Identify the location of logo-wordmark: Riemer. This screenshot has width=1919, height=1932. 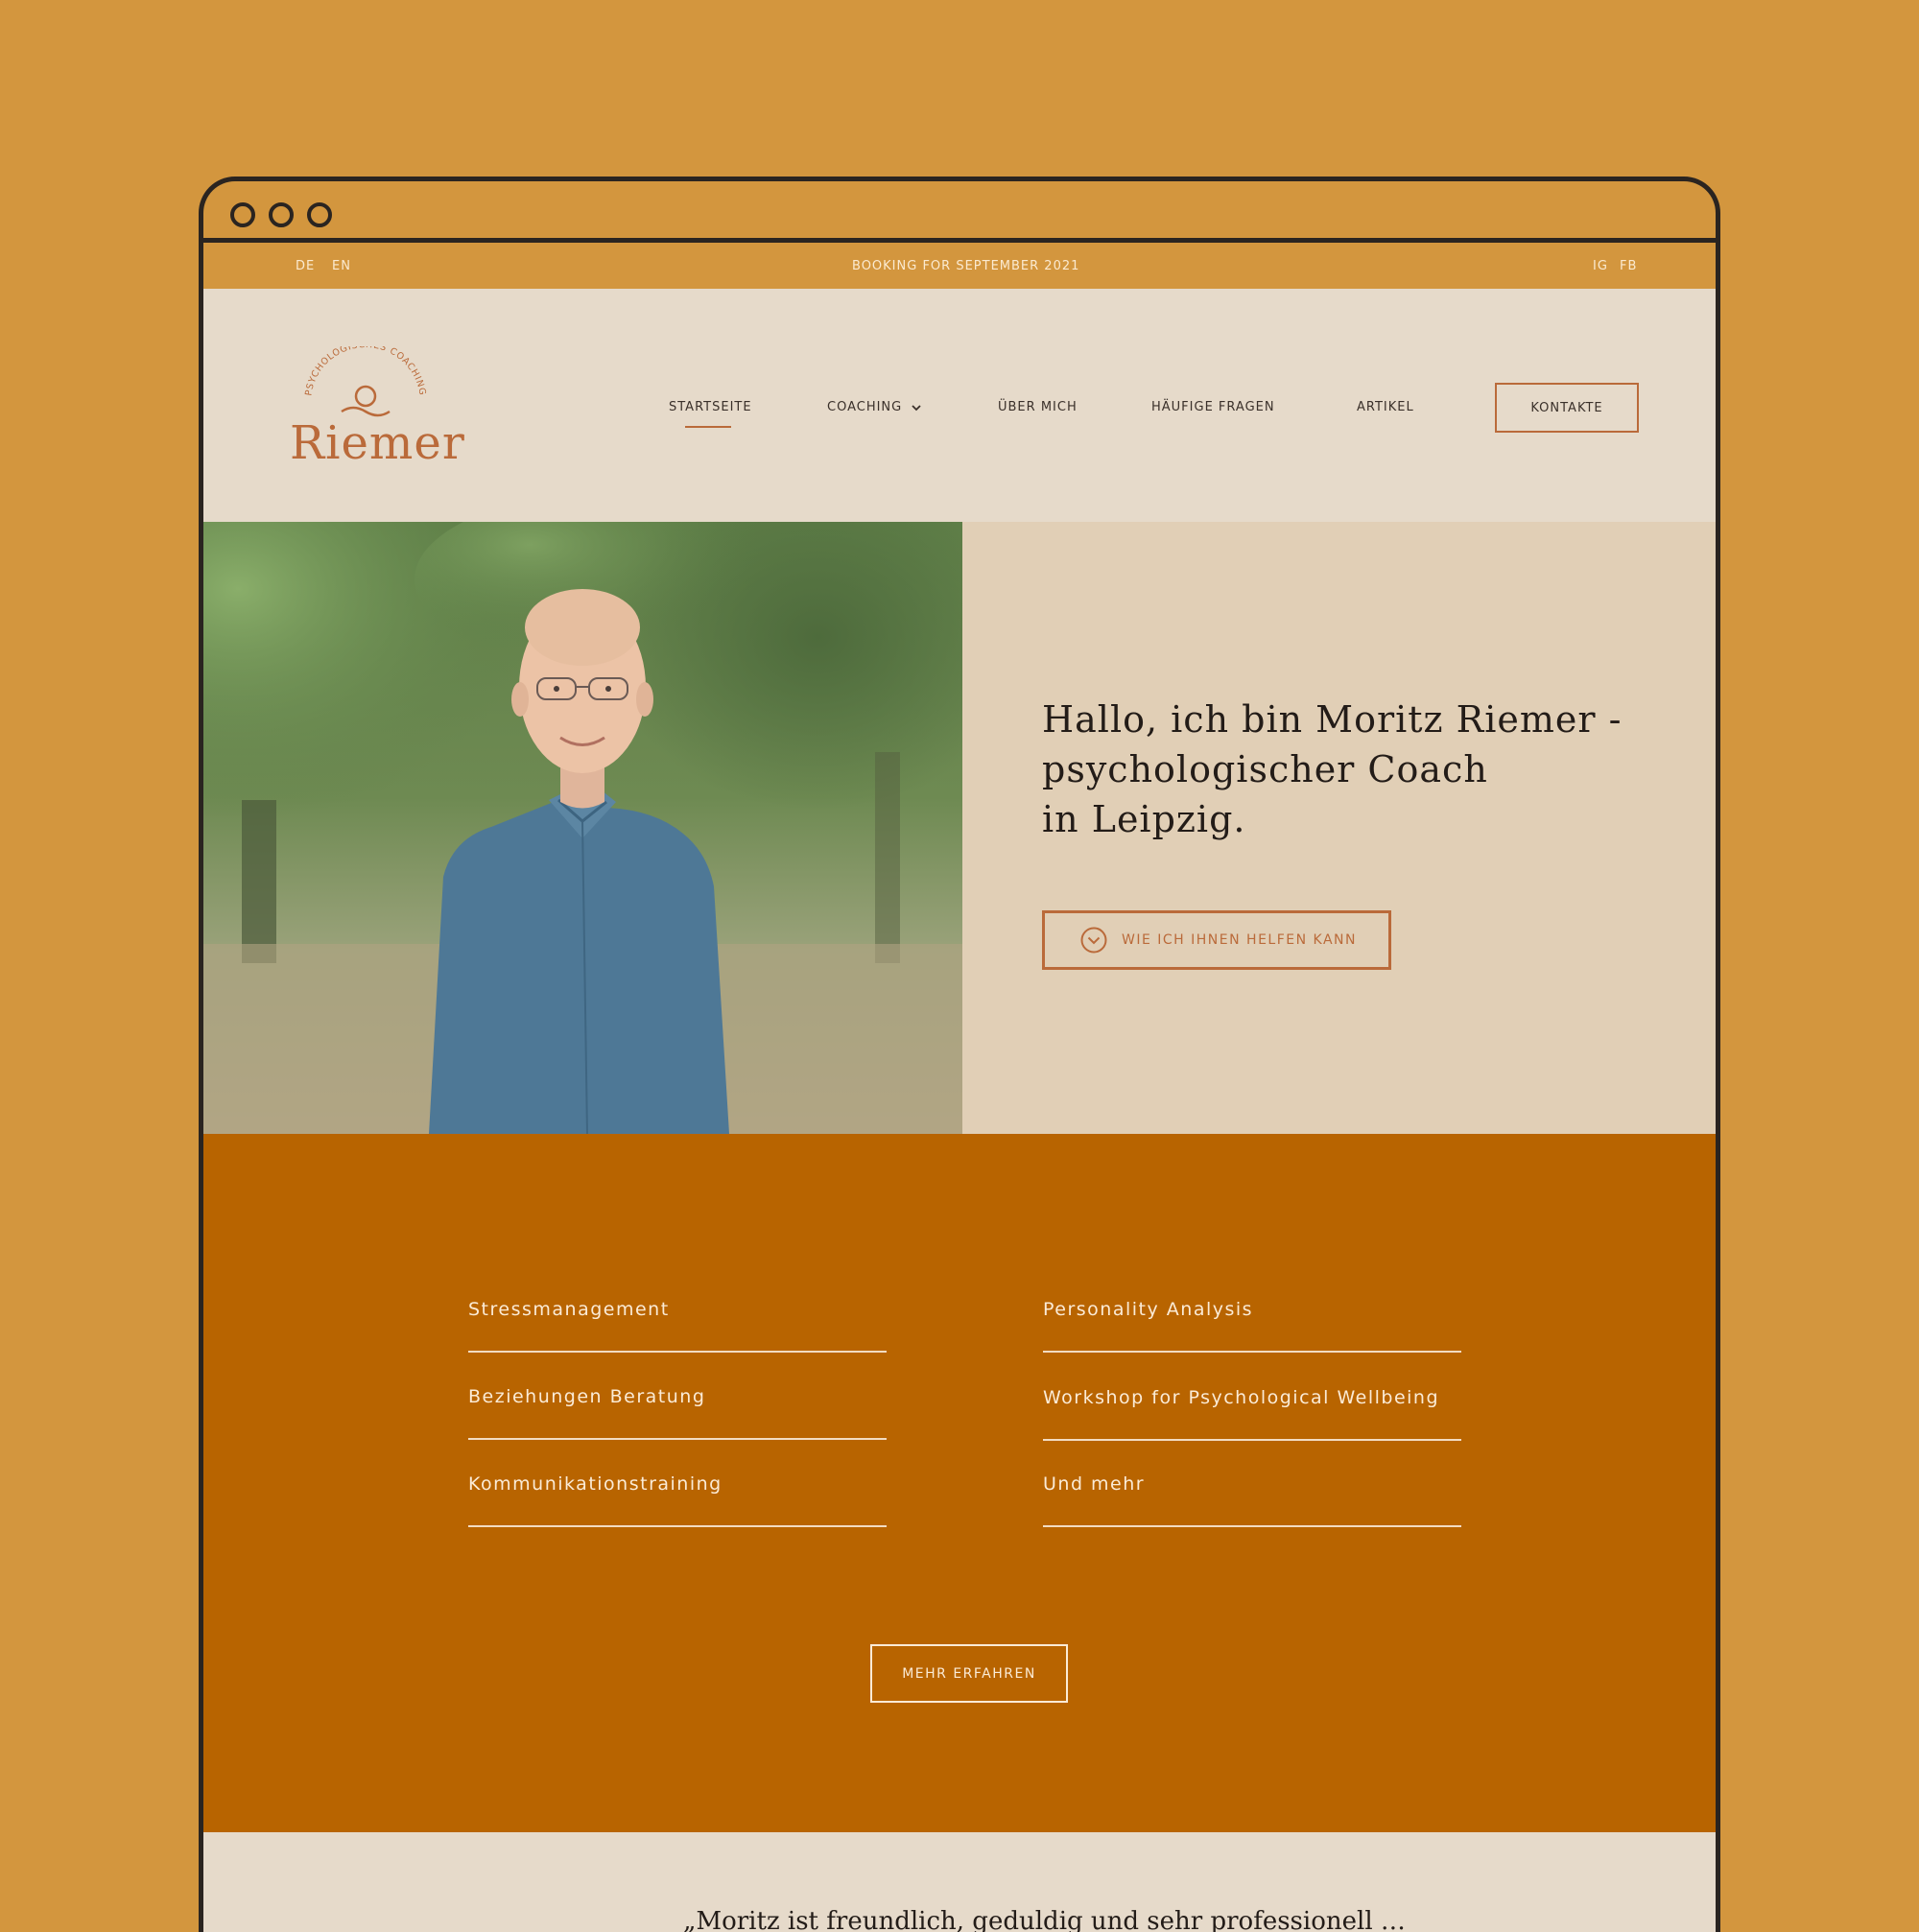
(378, 443).